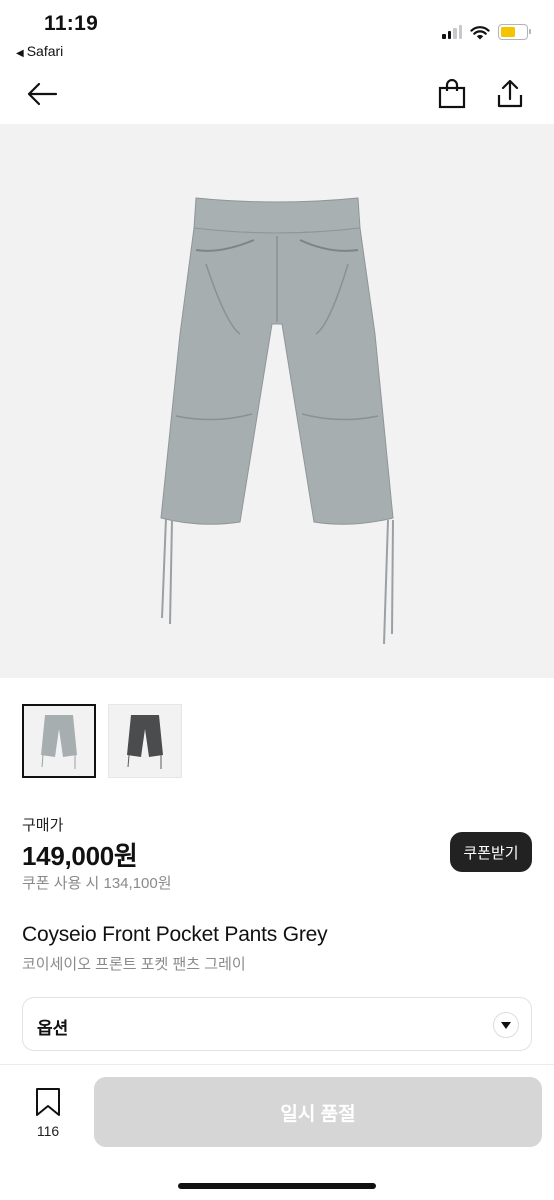 The width and height of the screenshot is (554, 1200). What do you see at coordinates (134, 964) in the screenshot?
I see `product-subtitle: 코이세이오 프론트 포켓 팬츠 그레이` at bounding box center [134, 964].